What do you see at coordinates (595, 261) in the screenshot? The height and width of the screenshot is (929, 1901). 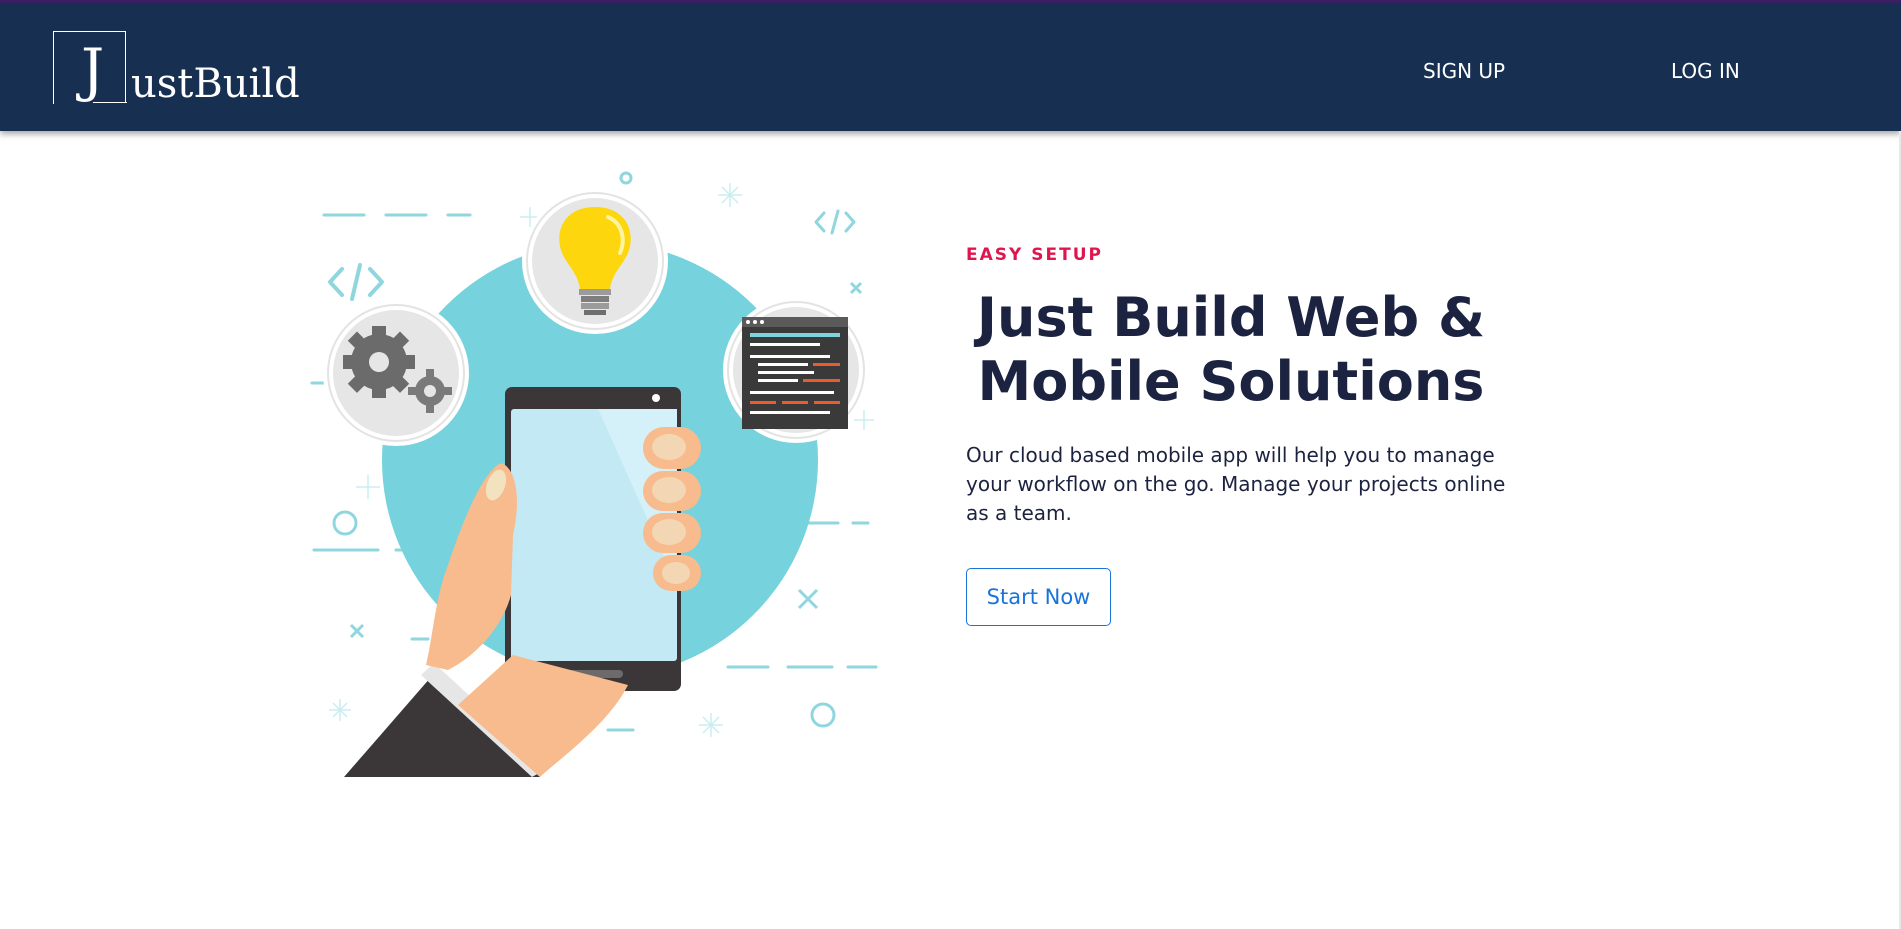 I see `lightbulb-icon` at bounding box center [595, 261].